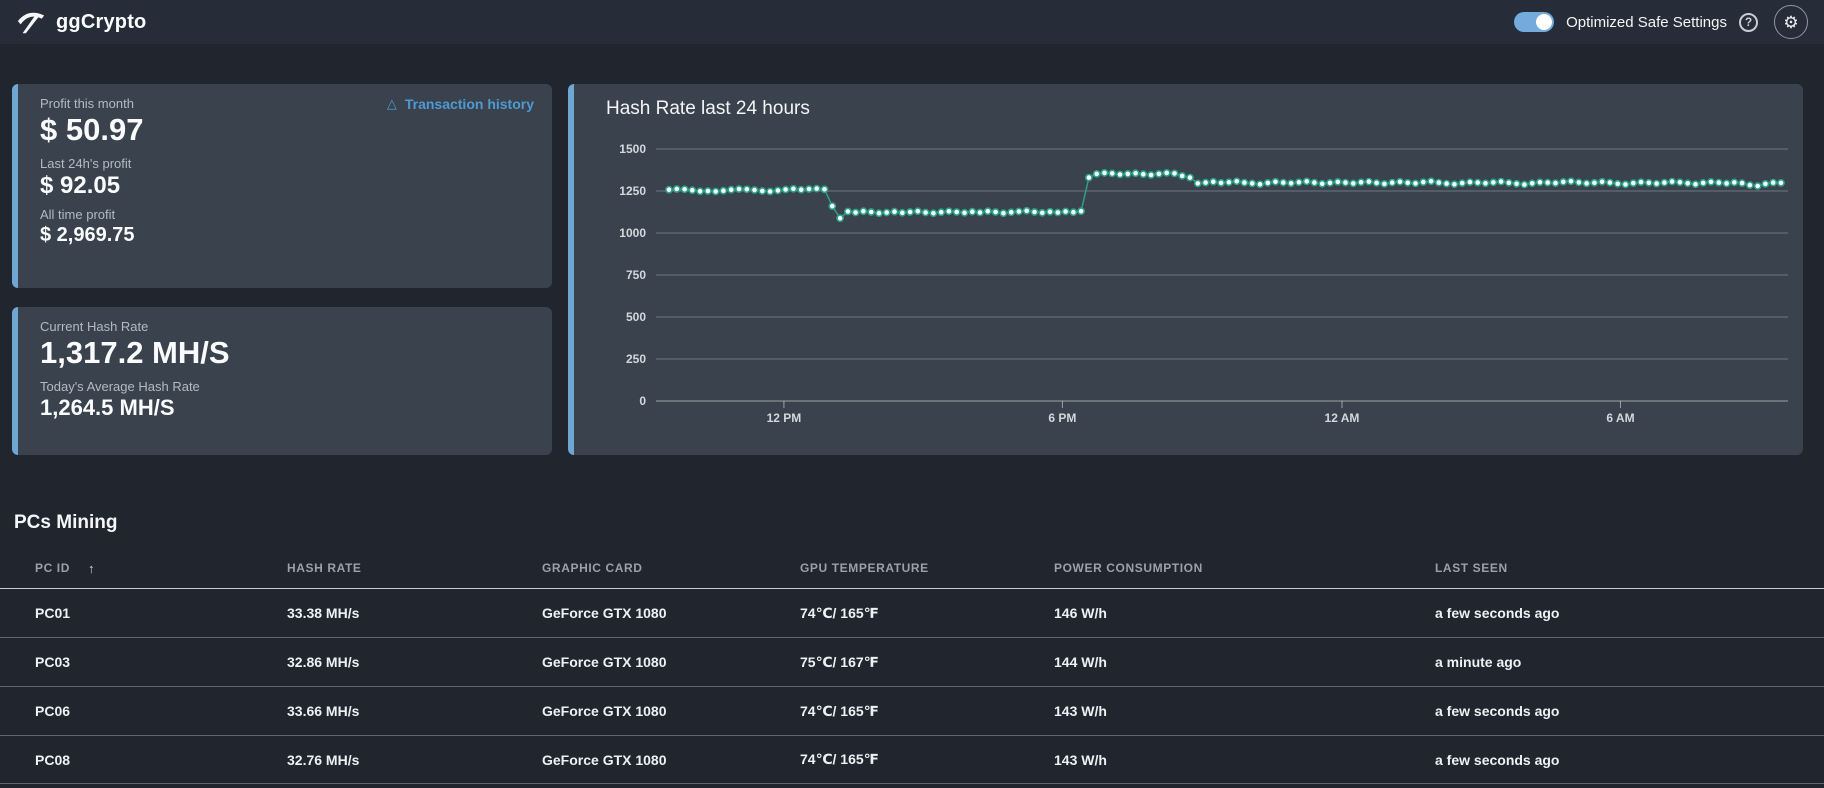 This screenshot has height=788, width=1824. What do you see at coordinates (1497, 711) in the screenshot?
I see `table-cell: a few seconds ago` at bounding box center [1497, 711].